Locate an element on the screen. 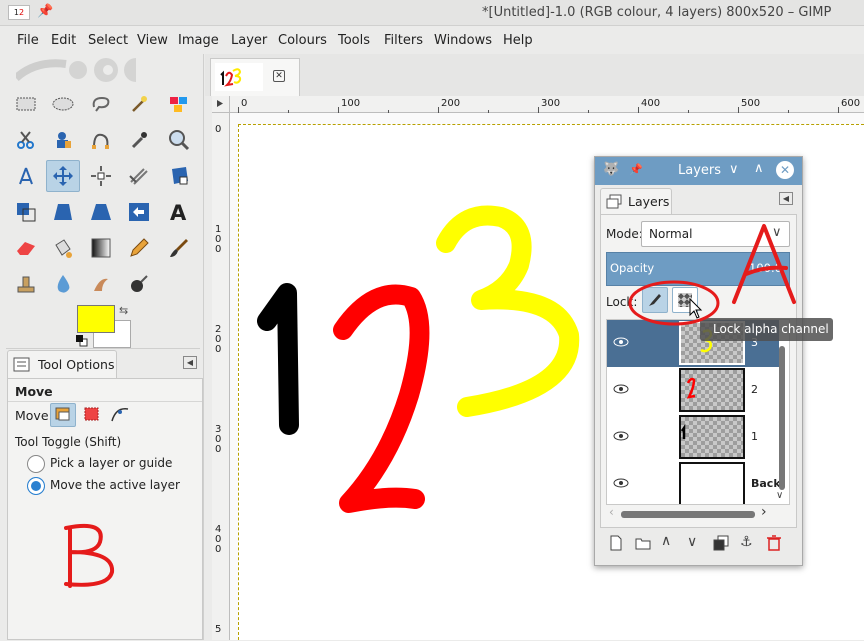 The height and width of the screenshot is (641, 864). menu-windows: Windows is located at coordinates (463, 40).